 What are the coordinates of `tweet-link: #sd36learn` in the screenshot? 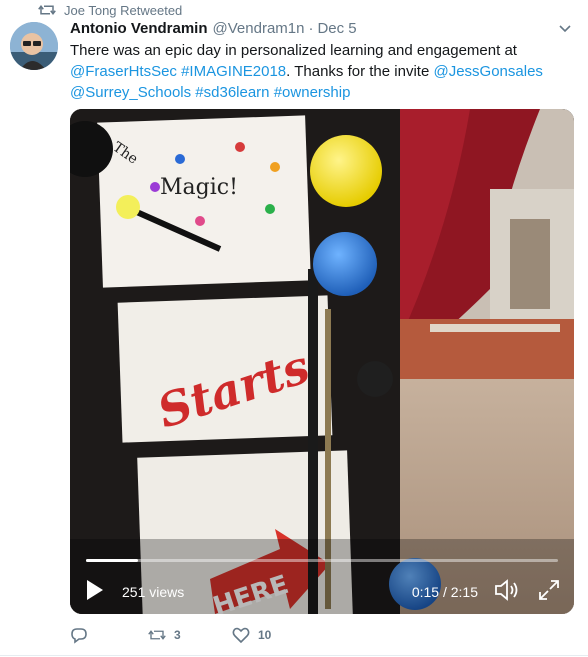 It's located at (232, 92).